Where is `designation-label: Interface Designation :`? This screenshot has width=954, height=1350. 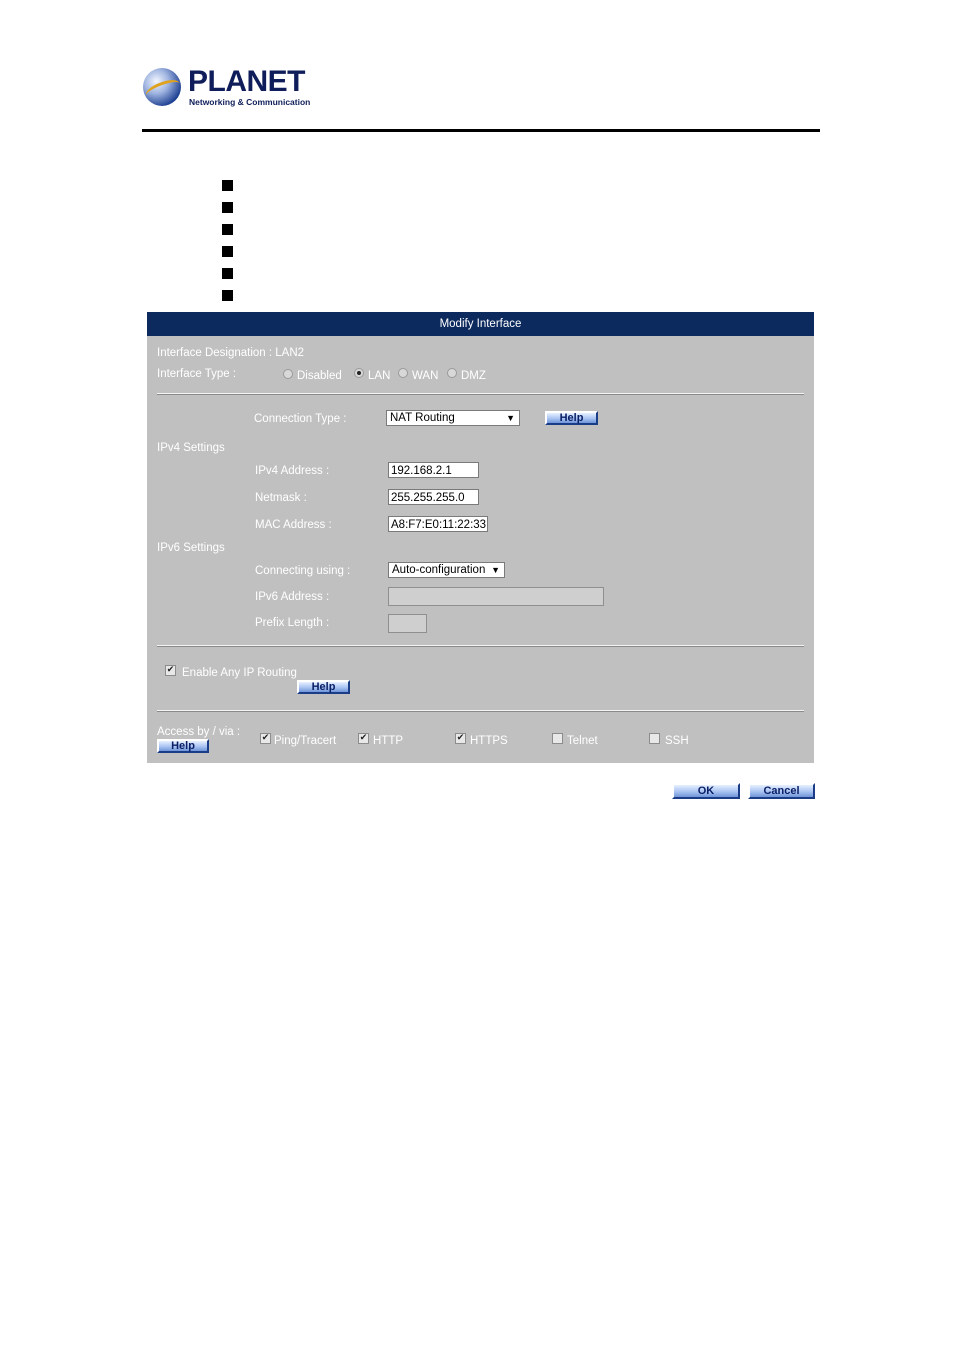
designation-label: Interface Designation : is located at coordinates (216, 353).